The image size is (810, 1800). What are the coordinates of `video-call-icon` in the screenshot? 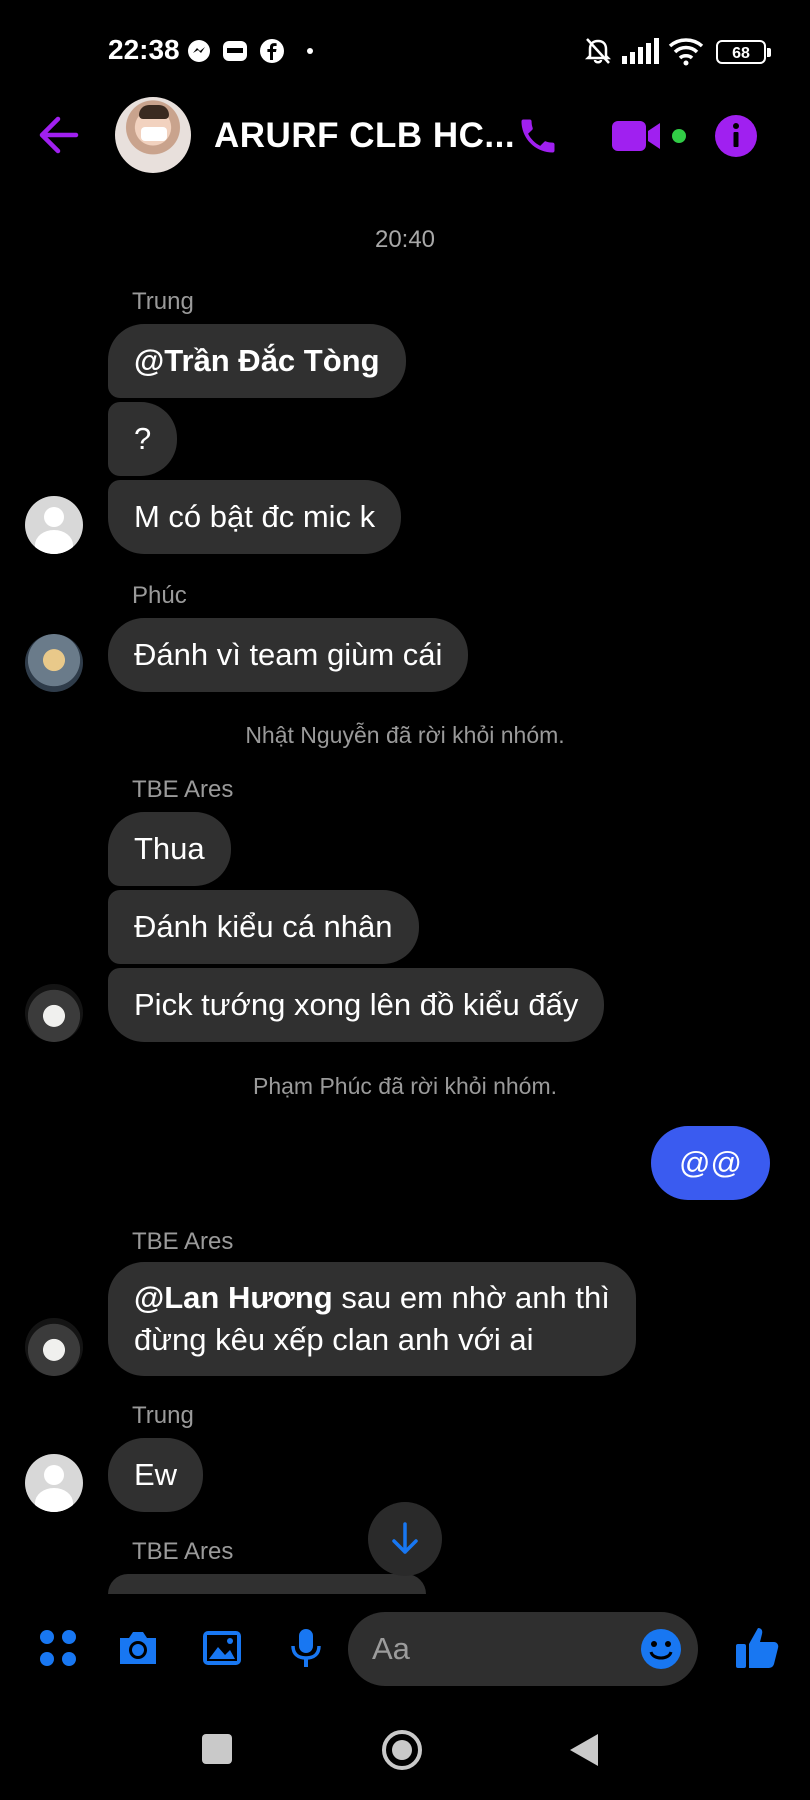 It's located at (638, 136).